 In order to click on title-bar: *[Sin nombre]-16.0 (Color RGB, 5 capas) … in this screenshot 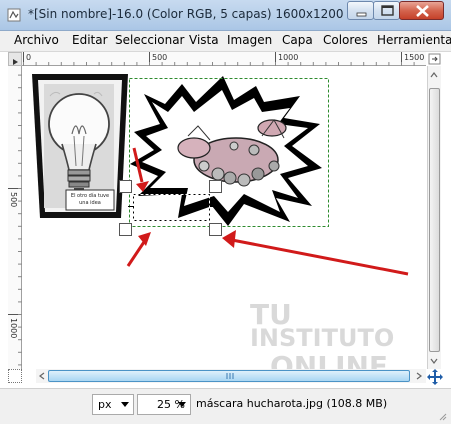, I will do `click(225, 15)`.